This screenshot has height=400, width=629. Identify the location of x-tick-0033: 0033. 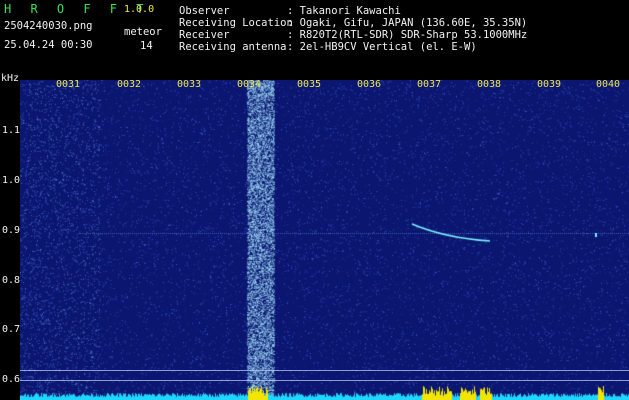
(189, 84).